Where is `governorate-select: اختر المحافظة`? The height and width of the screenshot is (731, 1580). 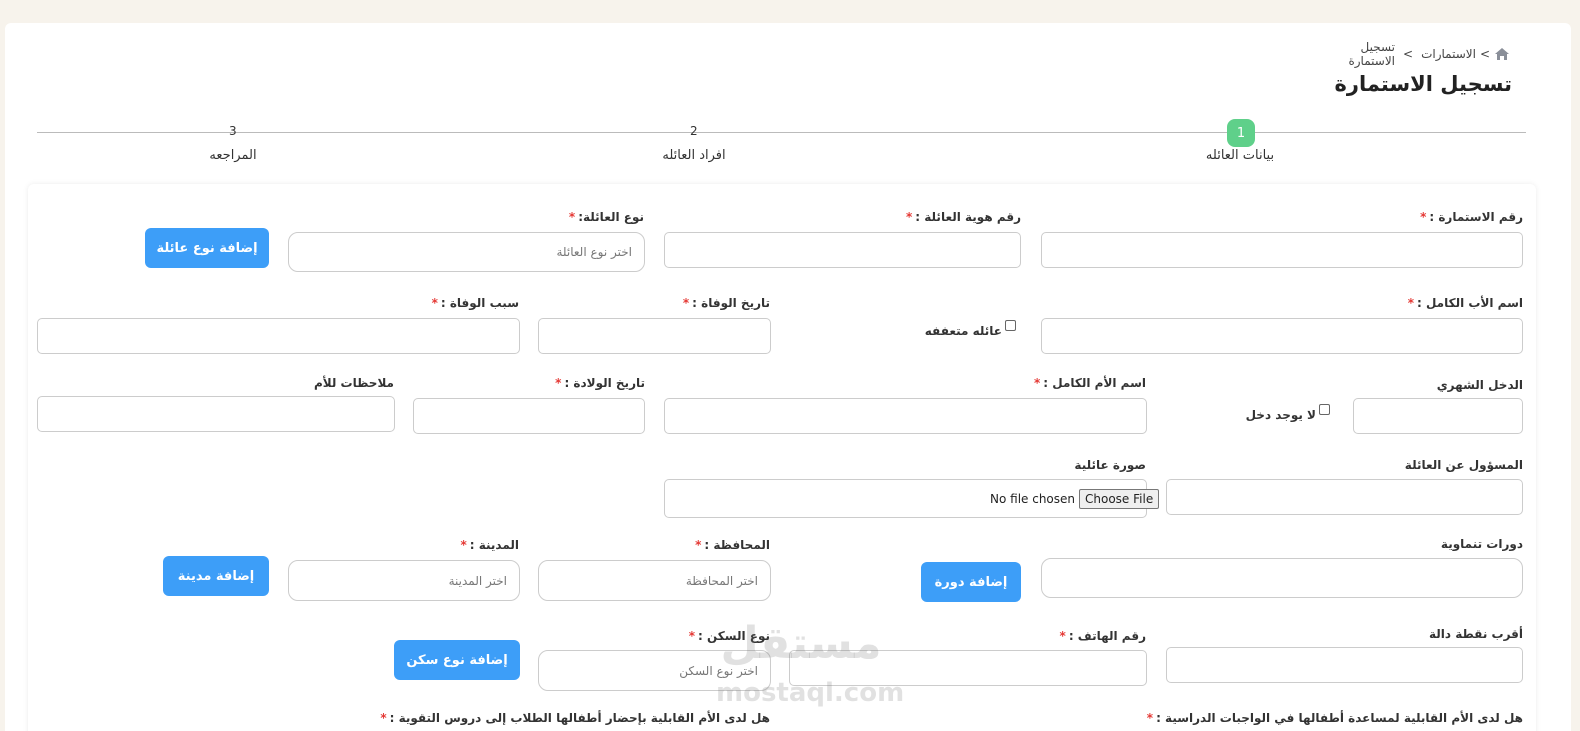 governorate-select: اختر المحافظة is located at coordinates (654, 580).